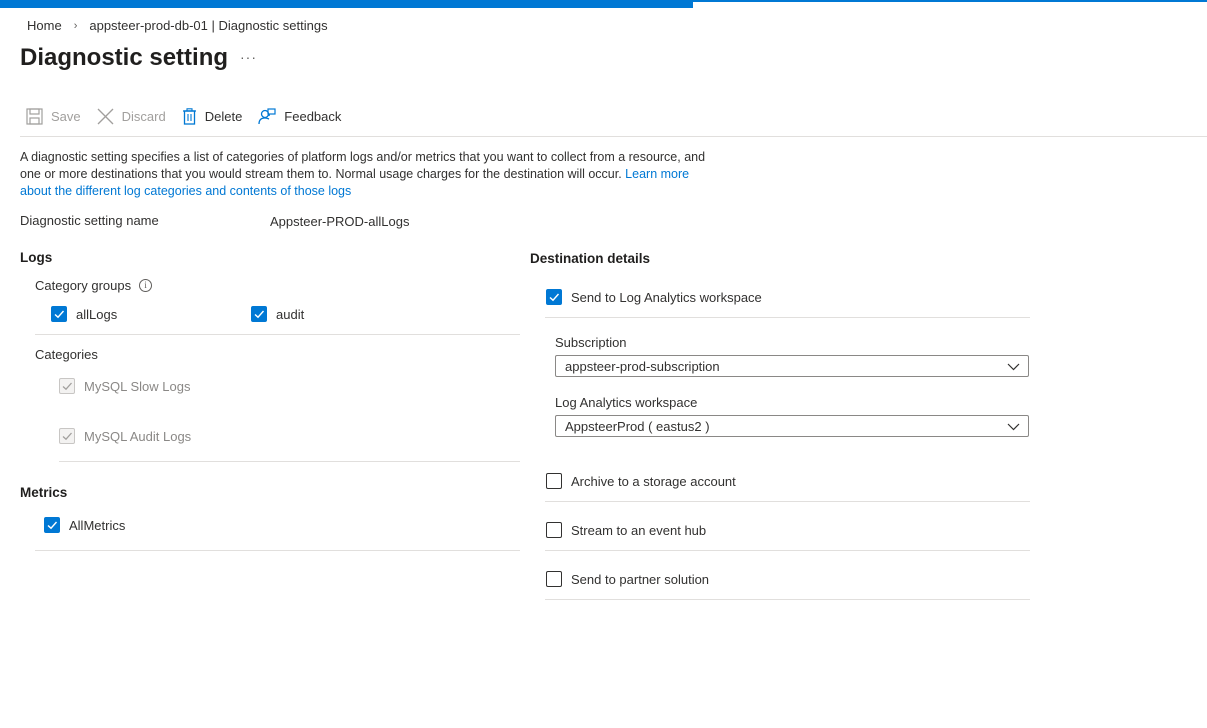 This screenshot has height=728, width=1207. I want to click on chevron-right-icon: ›, so click(75, 25).